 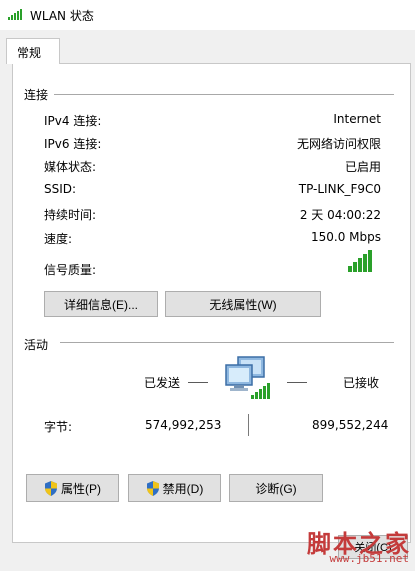 What do you see at coordinates (338, 144) in the screenshot?
I see `ipv6-value: 无网络访问权限` at bounding box center [338, 144].